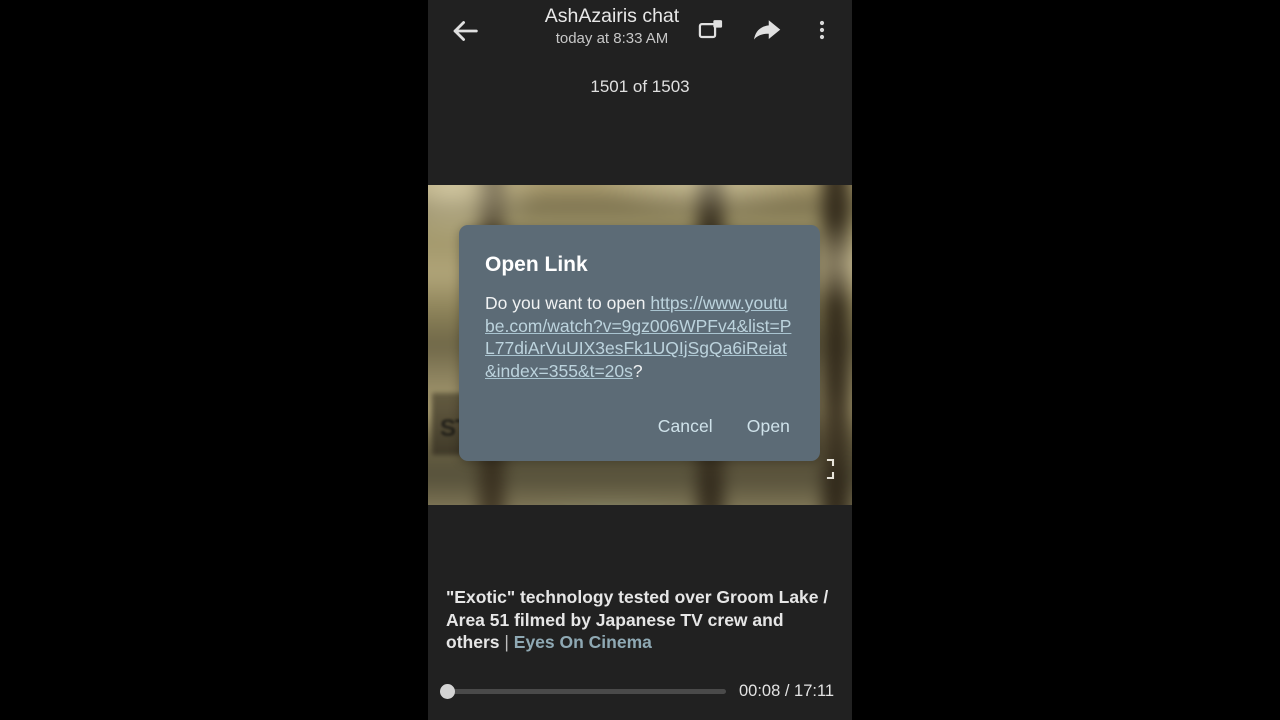 This screenshot has height=720, width=1280. What do you see at coordinates (768, 426) in the screenshot?
I see `open-button: Open` at bounding box center [768, 426].